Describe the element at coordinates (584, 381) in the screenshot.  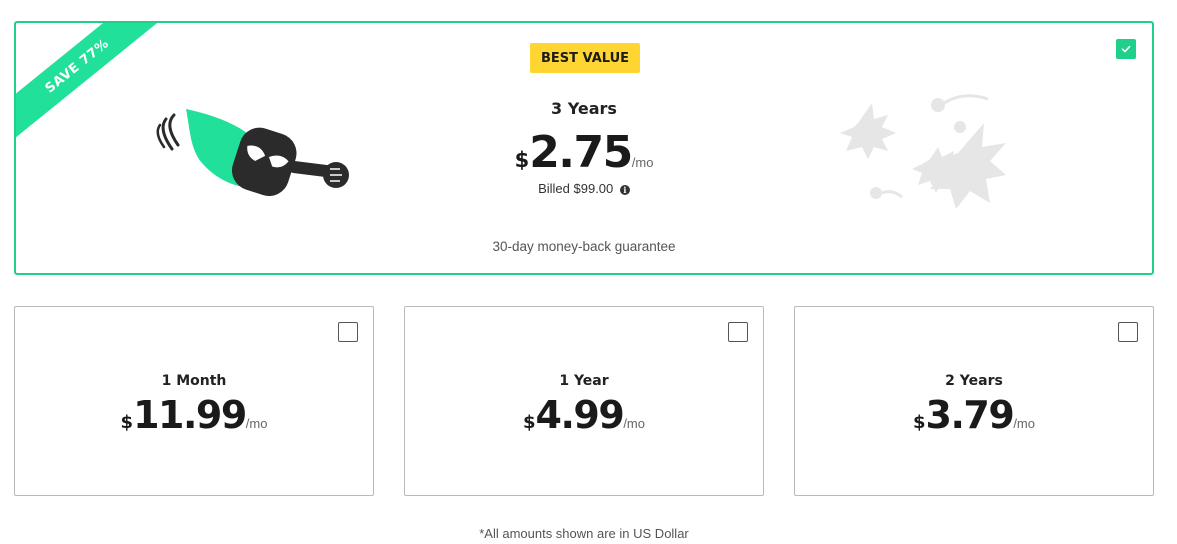
I see `plan-period: 1 Year` at that location.